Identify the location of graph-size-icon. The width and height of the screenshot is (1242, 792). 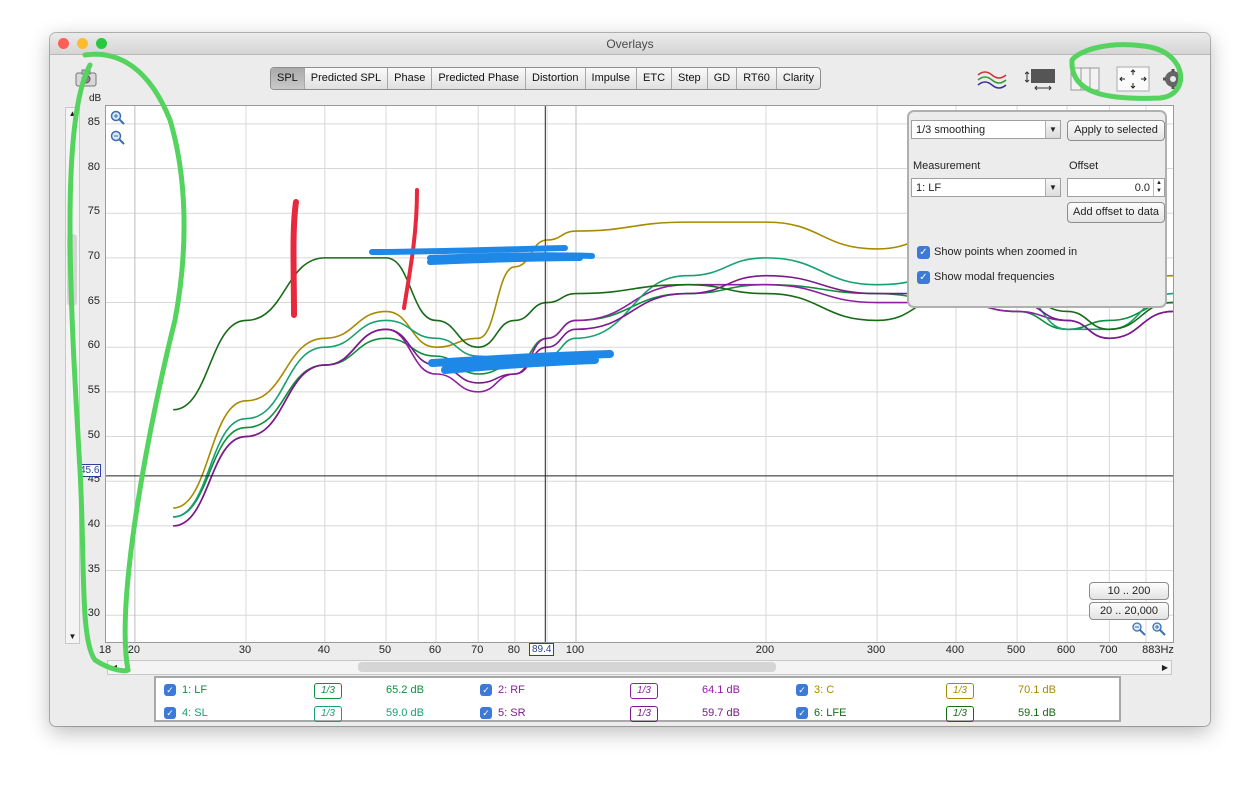
(1040, 79).